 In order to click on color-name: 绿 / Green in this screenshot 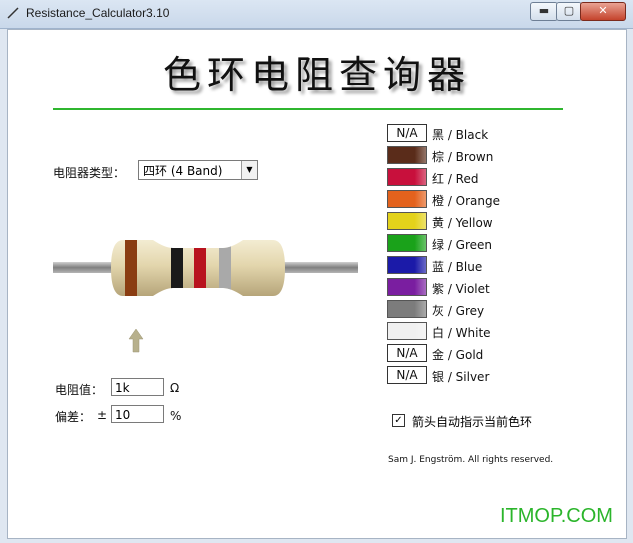, I will do `click(462, 245)`.